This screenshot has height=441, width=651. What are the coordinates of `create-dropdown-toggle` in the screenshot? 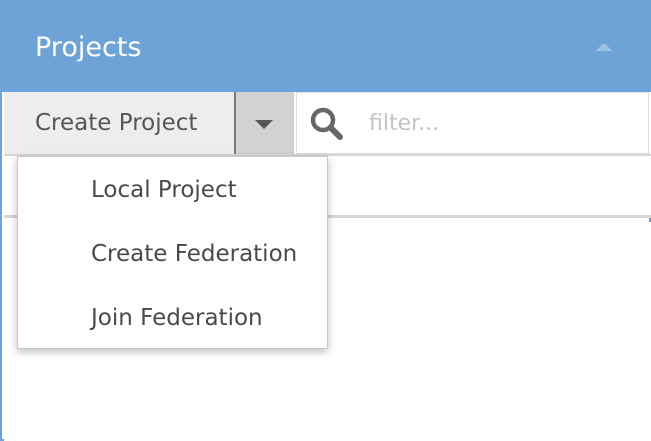 It's located at (265, 123).